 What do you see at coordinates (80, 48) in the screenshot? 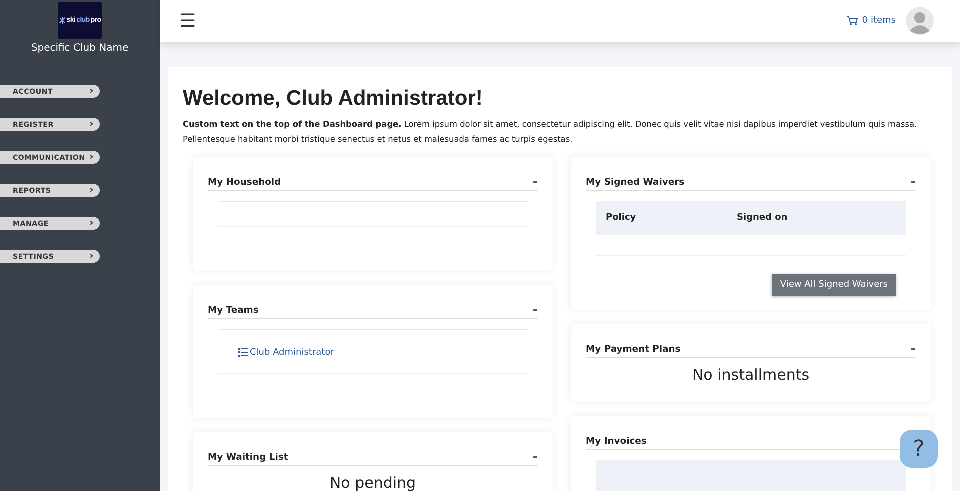
I see `club-name: Specific Club Name` at bounding box center [80, 48].